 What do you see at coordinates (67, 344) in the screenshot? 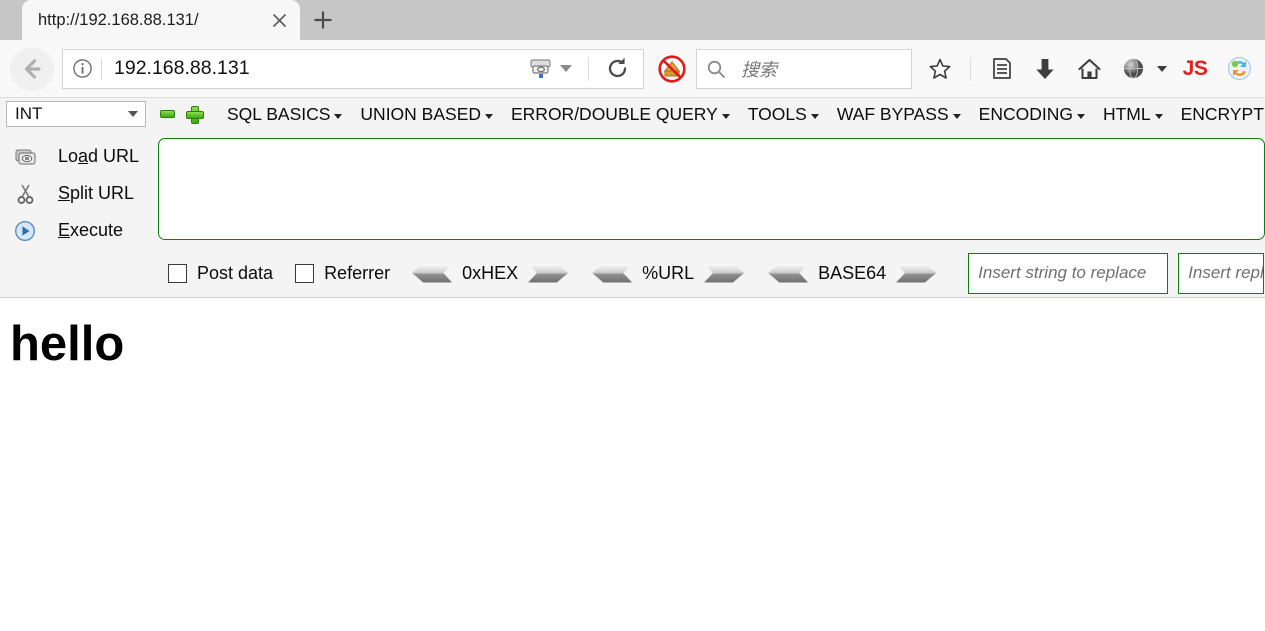
I see `page-heading: hello` at bounding box center [67, 344].